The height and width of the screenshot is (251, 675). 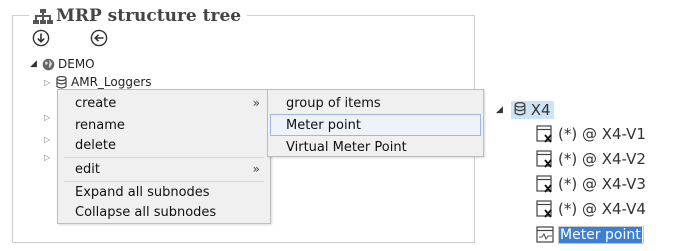 I want to click on tree-leaf-label: (*) @ X4-V2, so click(x=602, y=159).